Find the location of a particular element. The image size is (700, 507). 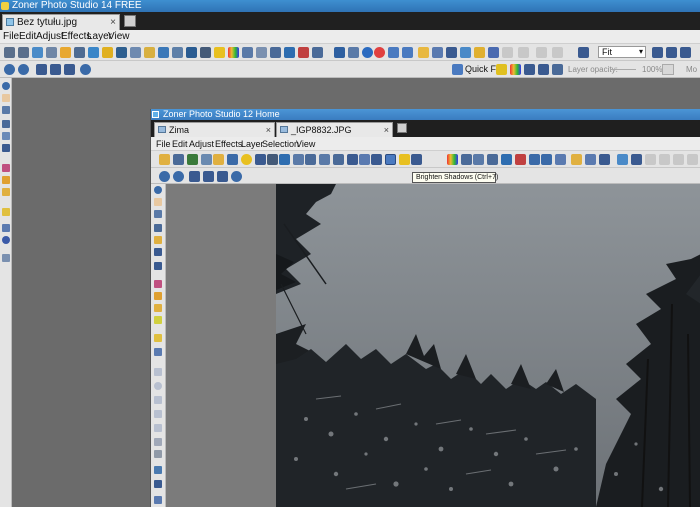

tool-magic-wand-icon is located at coordinates (158, 414).